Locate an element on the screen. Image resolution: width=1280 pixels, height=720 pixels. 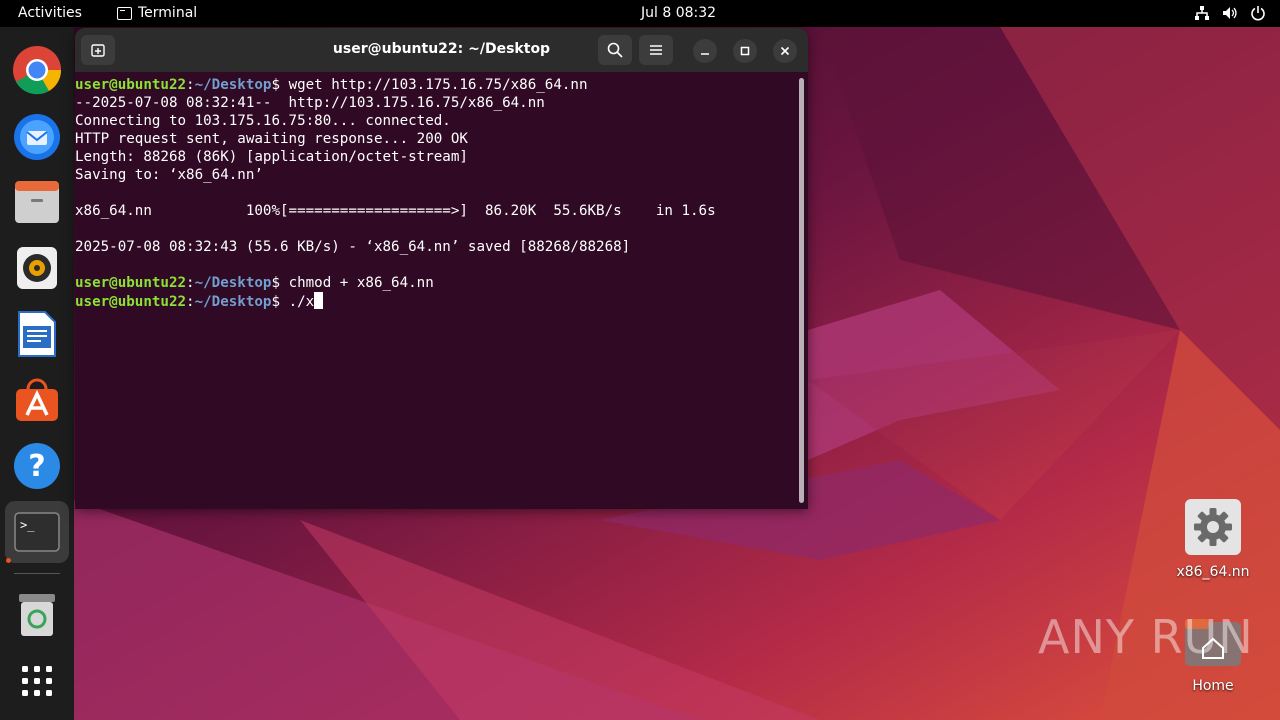
thunderbird-icon is located at coordinates (37, 137).